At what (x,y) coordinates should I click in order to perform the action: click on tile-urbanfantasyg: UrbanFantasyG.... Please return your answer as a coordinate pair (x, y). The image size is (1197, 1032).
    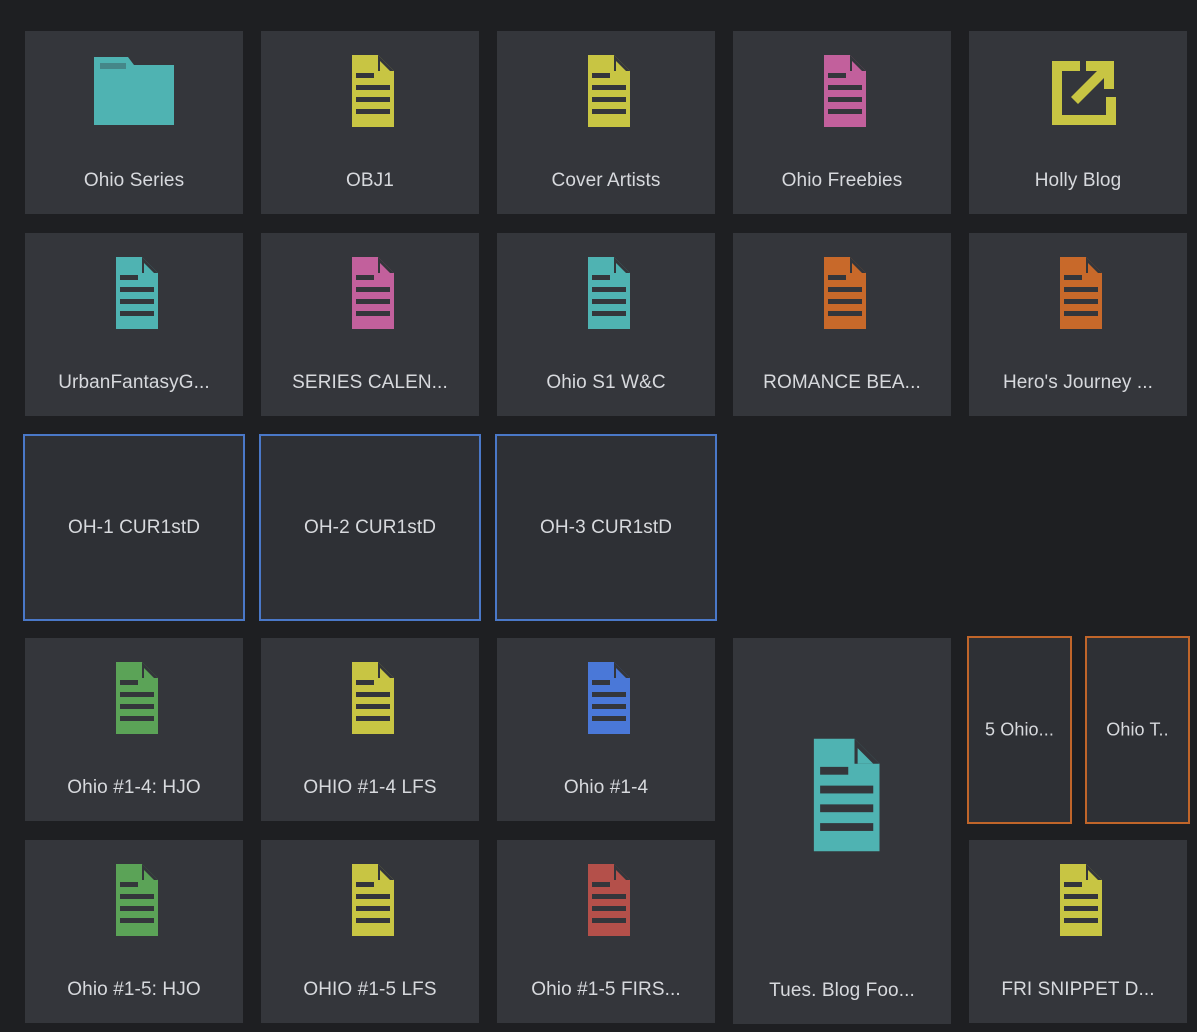
    Looking at the image, I should click on (134, 324).